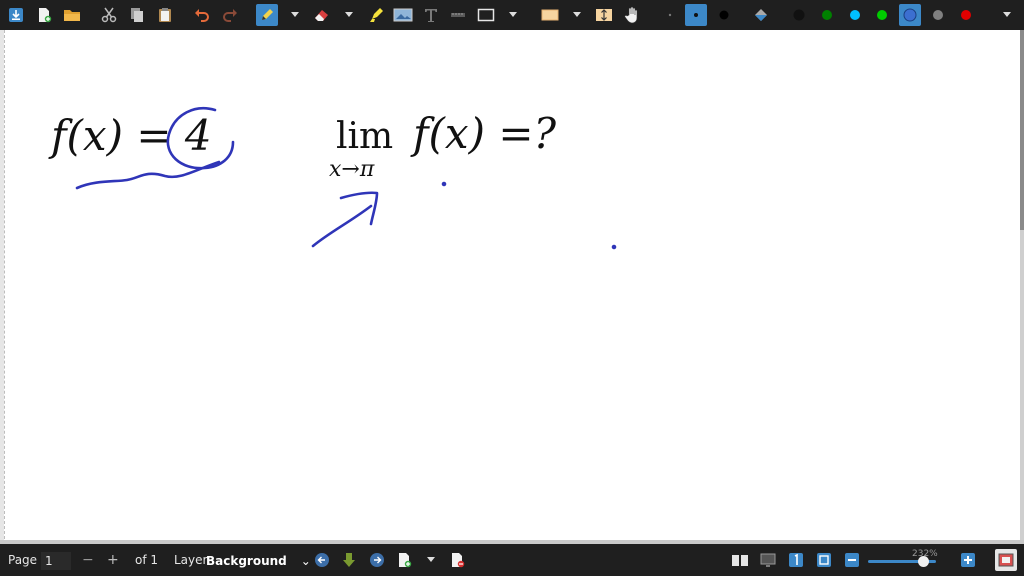 The width and height of the screenshot is (1024, 576). Describe the element at coordinates (165, 15) in the screenshot. I see `paste-icon` at that location.